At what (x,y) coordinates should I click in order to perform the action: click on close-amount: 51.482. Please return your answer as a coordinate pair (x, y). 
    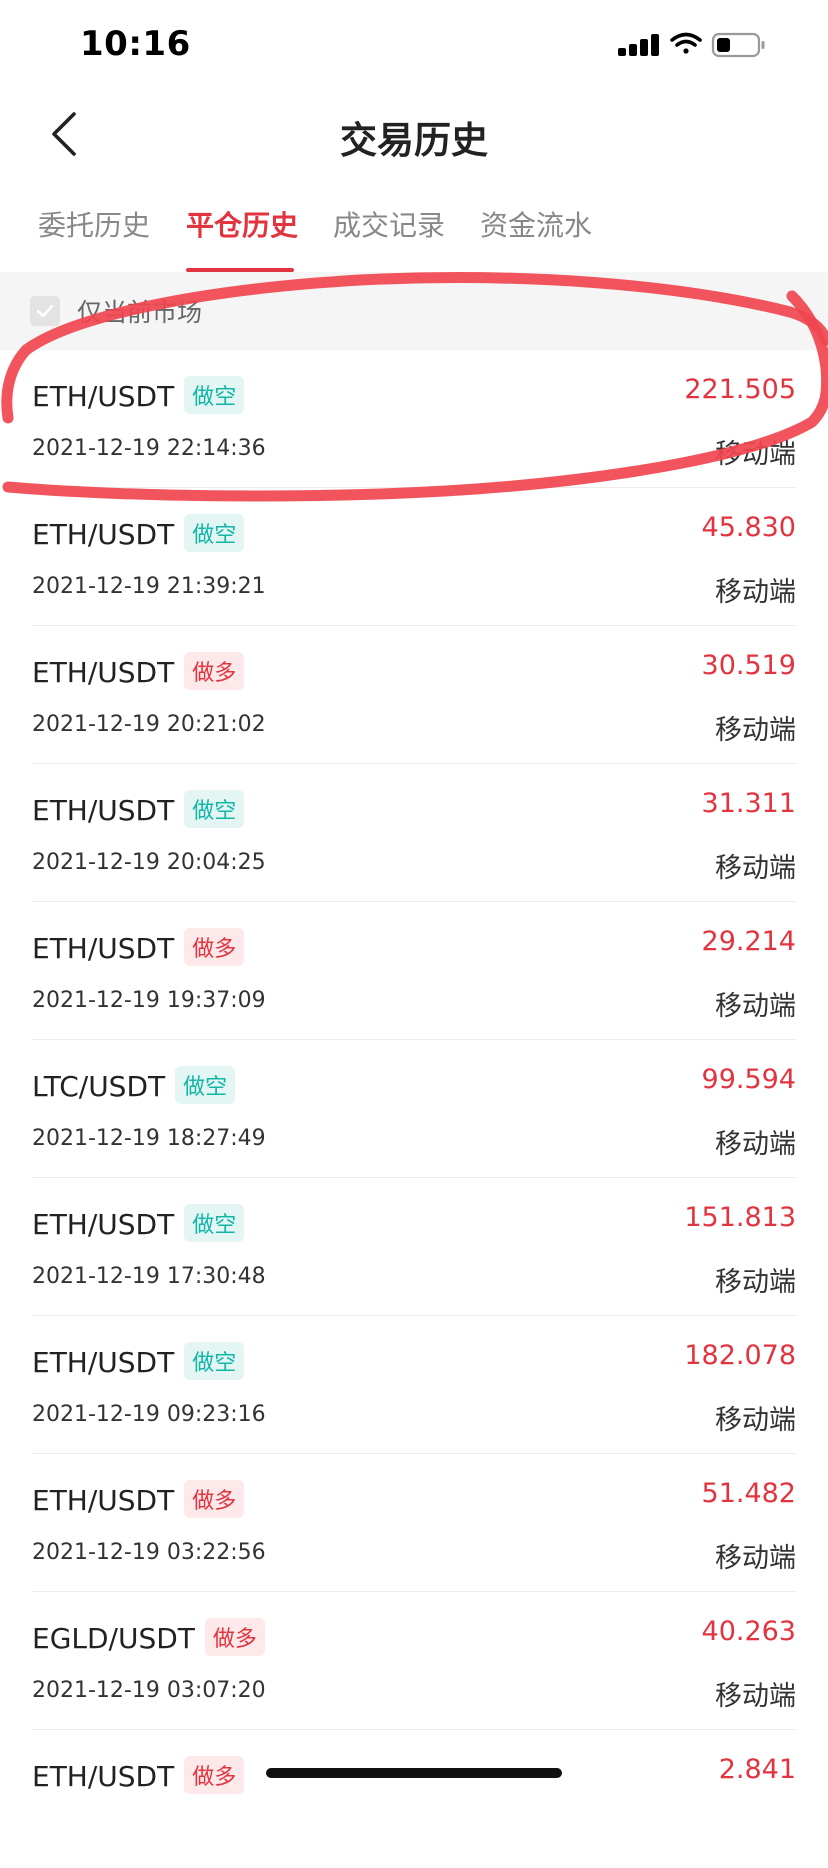
    Looking at the image, I should click on (748, 1493).